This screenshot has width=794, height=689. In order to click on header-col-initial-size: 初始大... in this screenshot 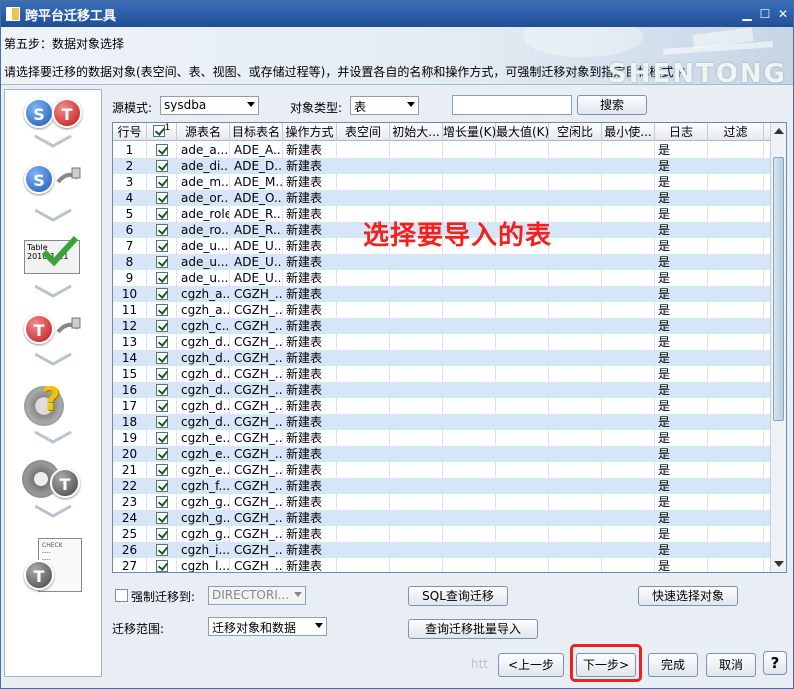, I will do `click(416, 132)`.